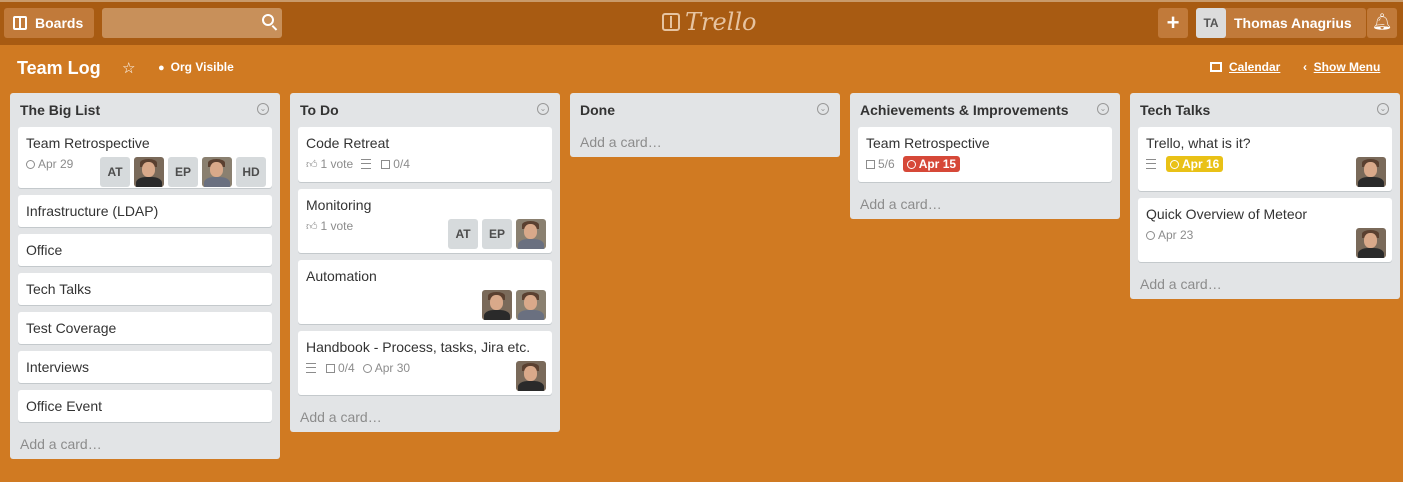 Image resolution: width=1403 pixels, height=482 pixels. I want to click on top-border, so click(701, 1).